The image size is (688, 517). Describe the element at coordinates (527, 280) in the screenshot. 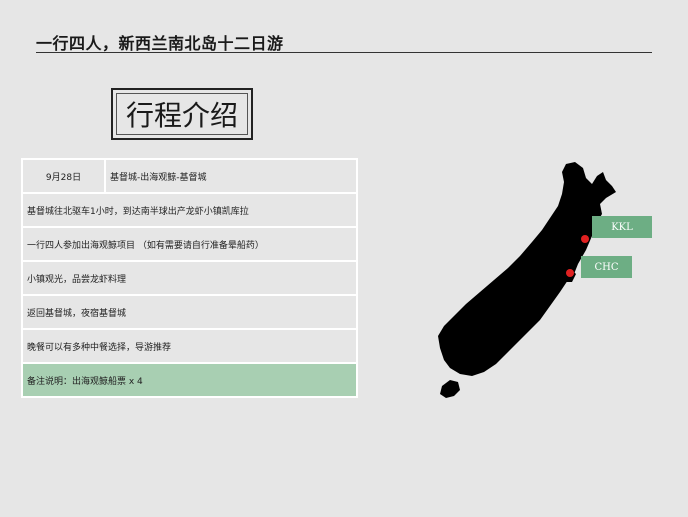

I see `south-island-map` at that location.